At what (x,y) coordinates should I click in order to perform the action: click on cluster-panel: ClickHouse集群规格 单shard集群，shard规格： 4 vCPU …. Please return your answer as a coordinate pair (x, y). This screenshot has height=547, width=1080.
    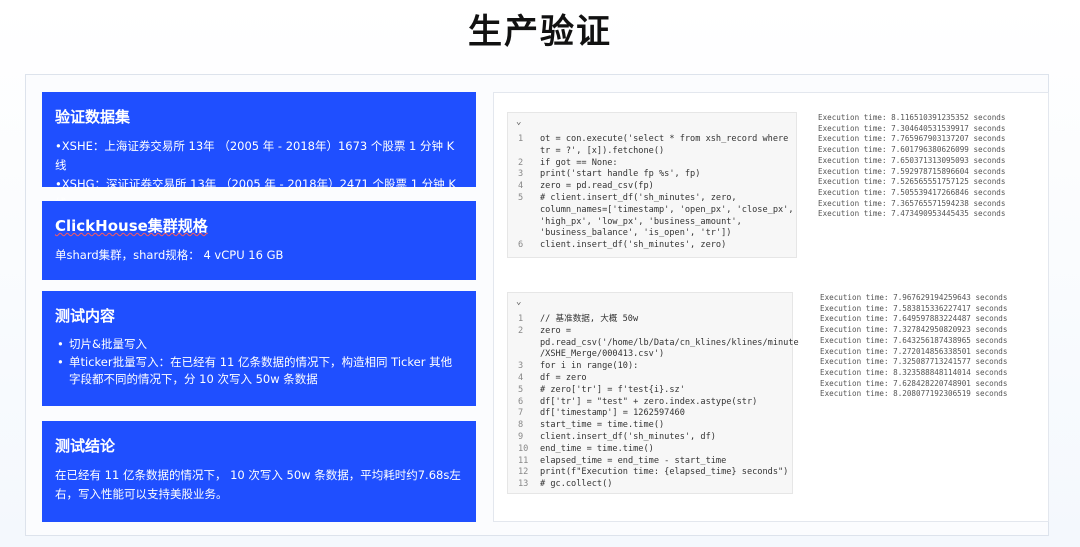
    Looking at the image, I should click on (259, 240).